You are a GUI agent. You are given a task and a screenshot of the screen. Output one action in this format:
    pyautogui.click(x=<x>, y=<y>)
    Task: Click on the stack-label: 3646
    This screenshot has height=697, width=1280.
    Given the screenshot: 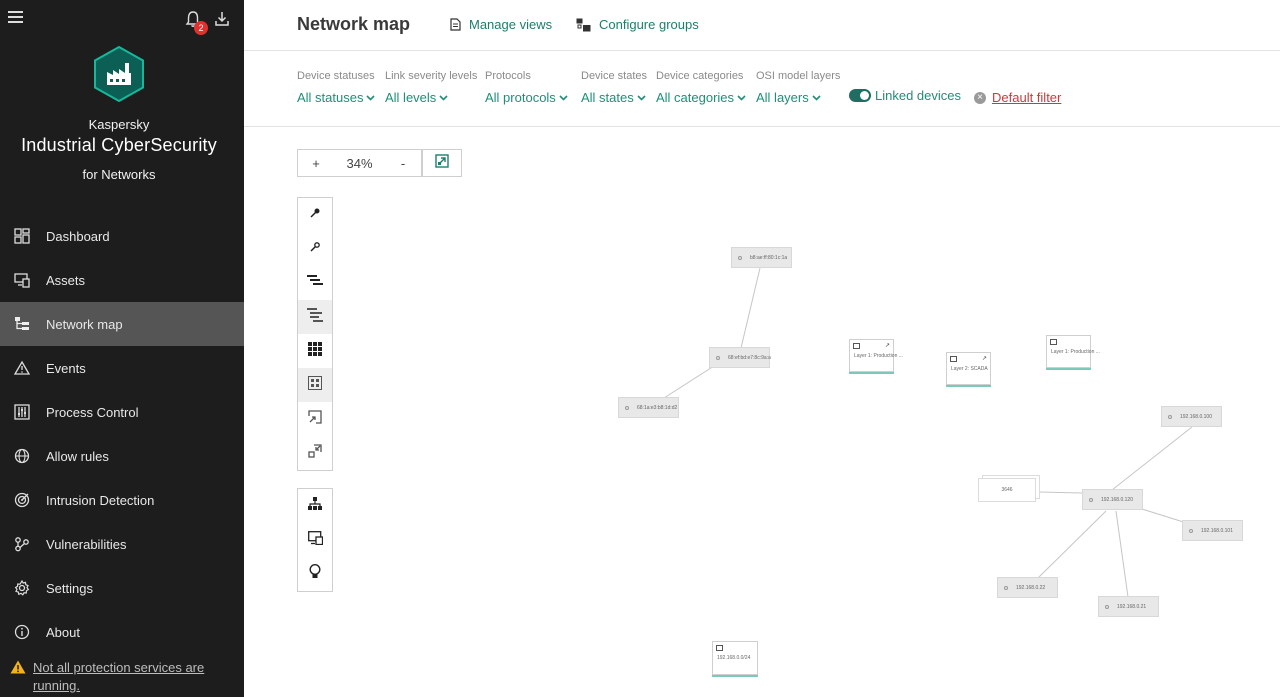 What is the action you would take?
    pyautogui.click(x=1007, y=490)
    